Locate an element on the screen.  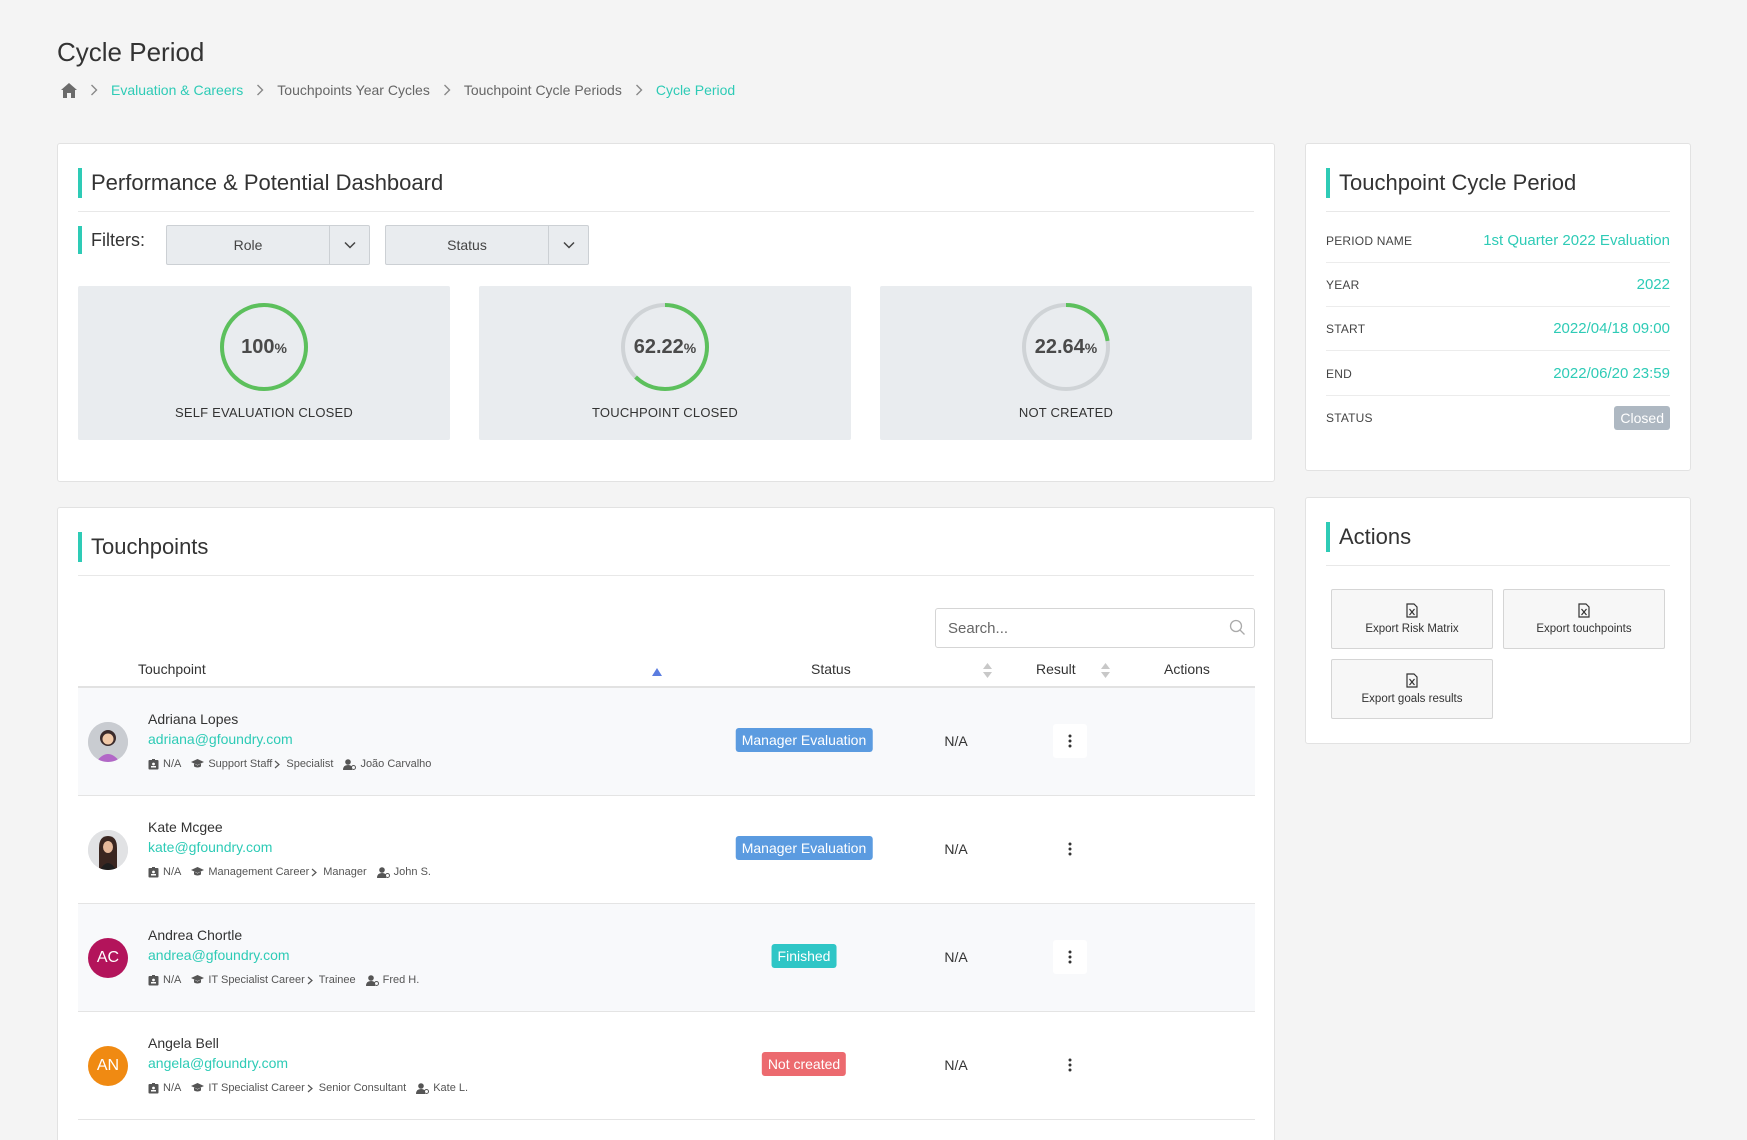
stat-value: 62.22% is located at coordinates (665, 347).